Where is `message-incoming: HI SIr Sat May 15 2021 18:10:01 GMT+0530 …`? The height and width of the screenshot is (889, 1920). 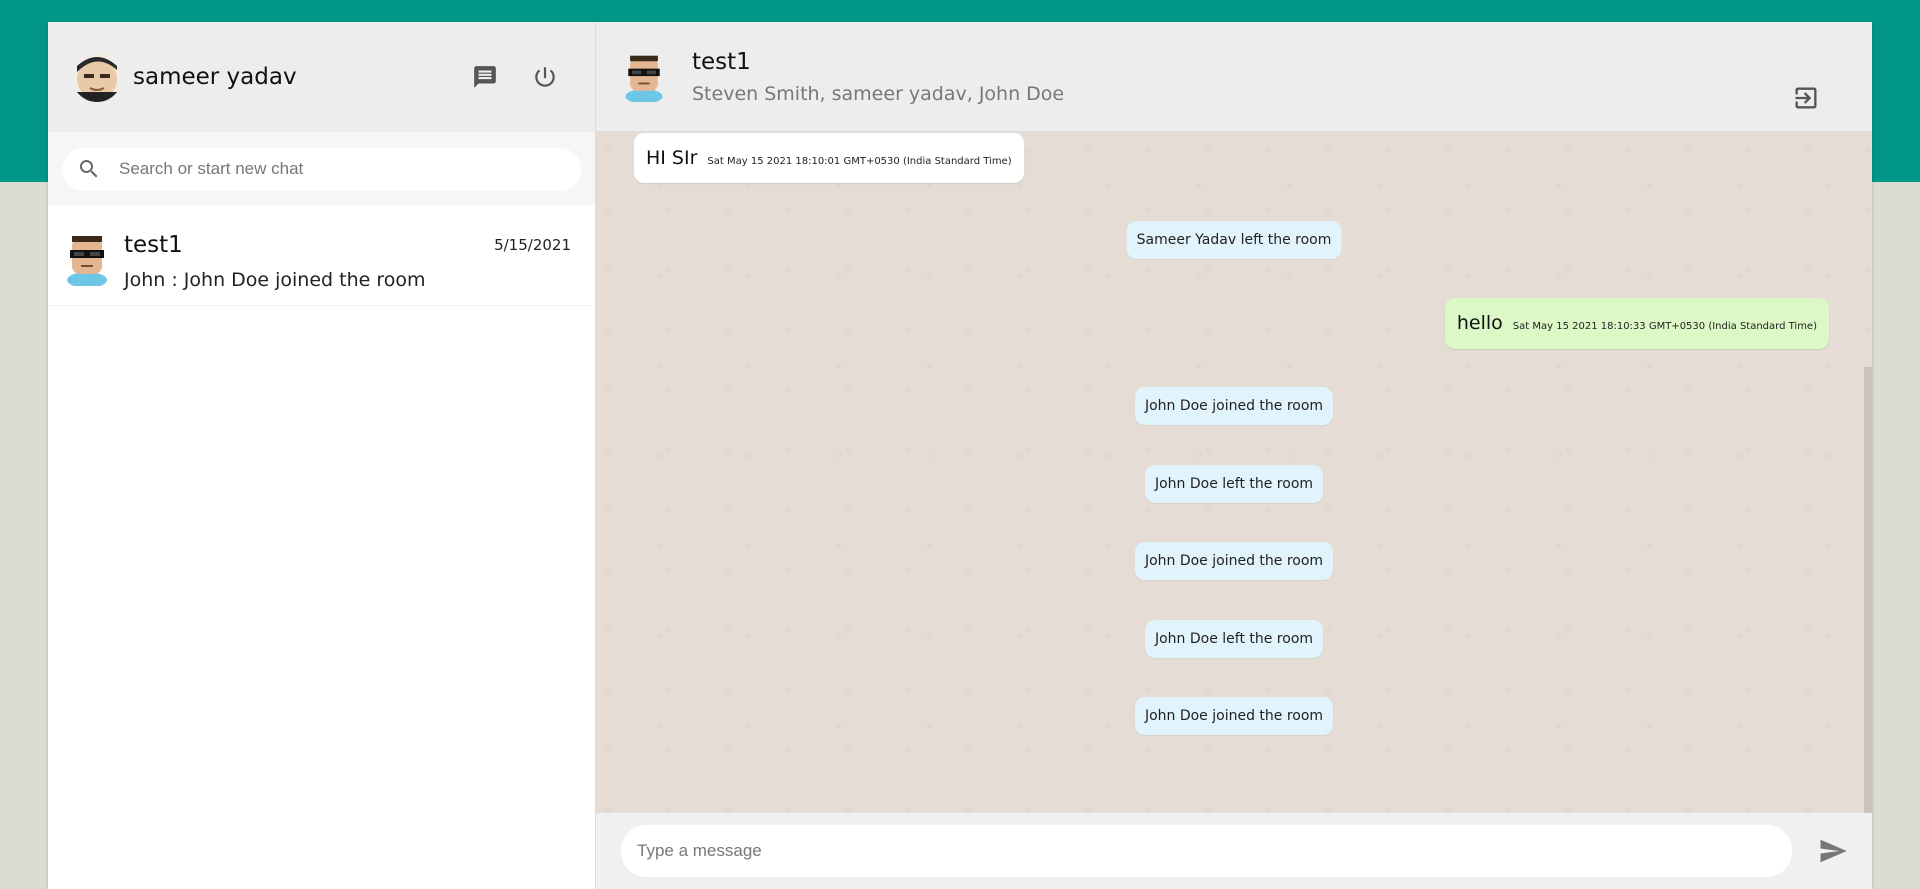
message-incoming: HI SIr Sat May 15 2021 18:10:01 GMT+0530 … is located at coordinates (829, 158).